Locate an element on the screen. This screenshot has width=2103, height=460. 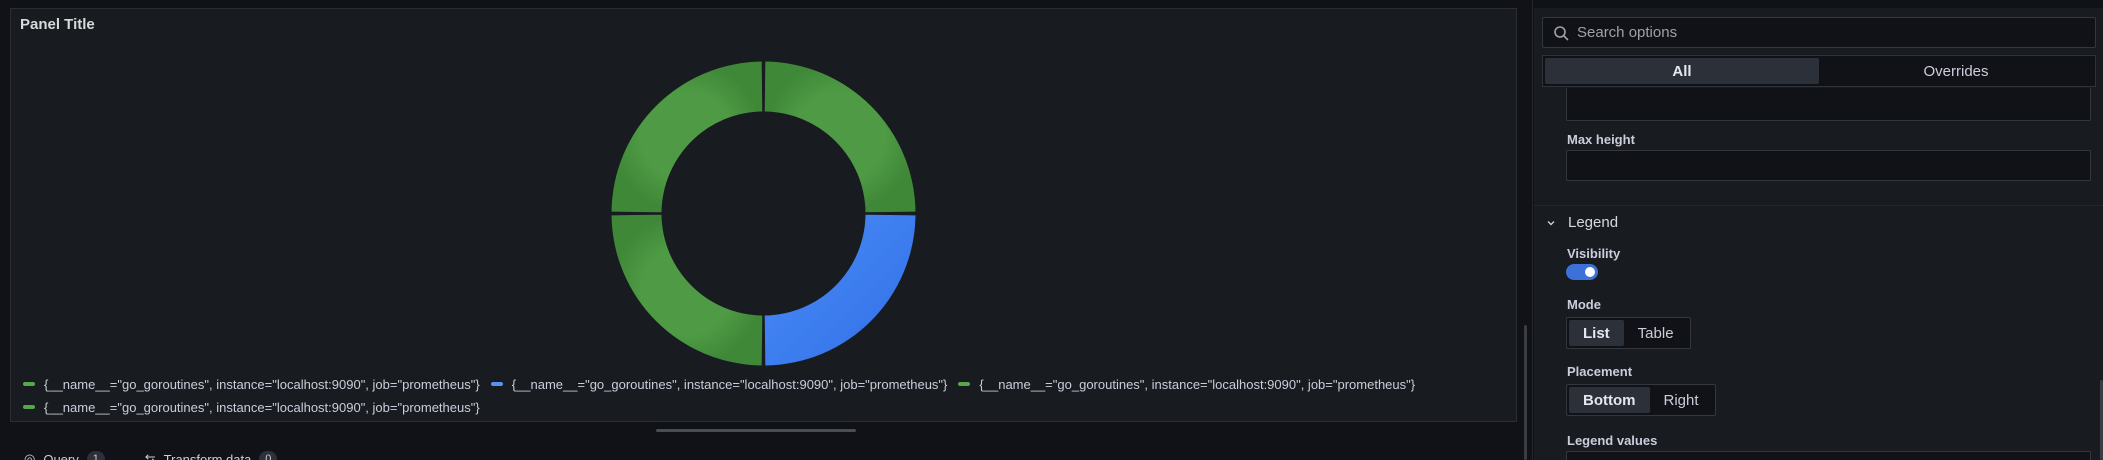
max-height-input is located at coordinates (1828, 165).